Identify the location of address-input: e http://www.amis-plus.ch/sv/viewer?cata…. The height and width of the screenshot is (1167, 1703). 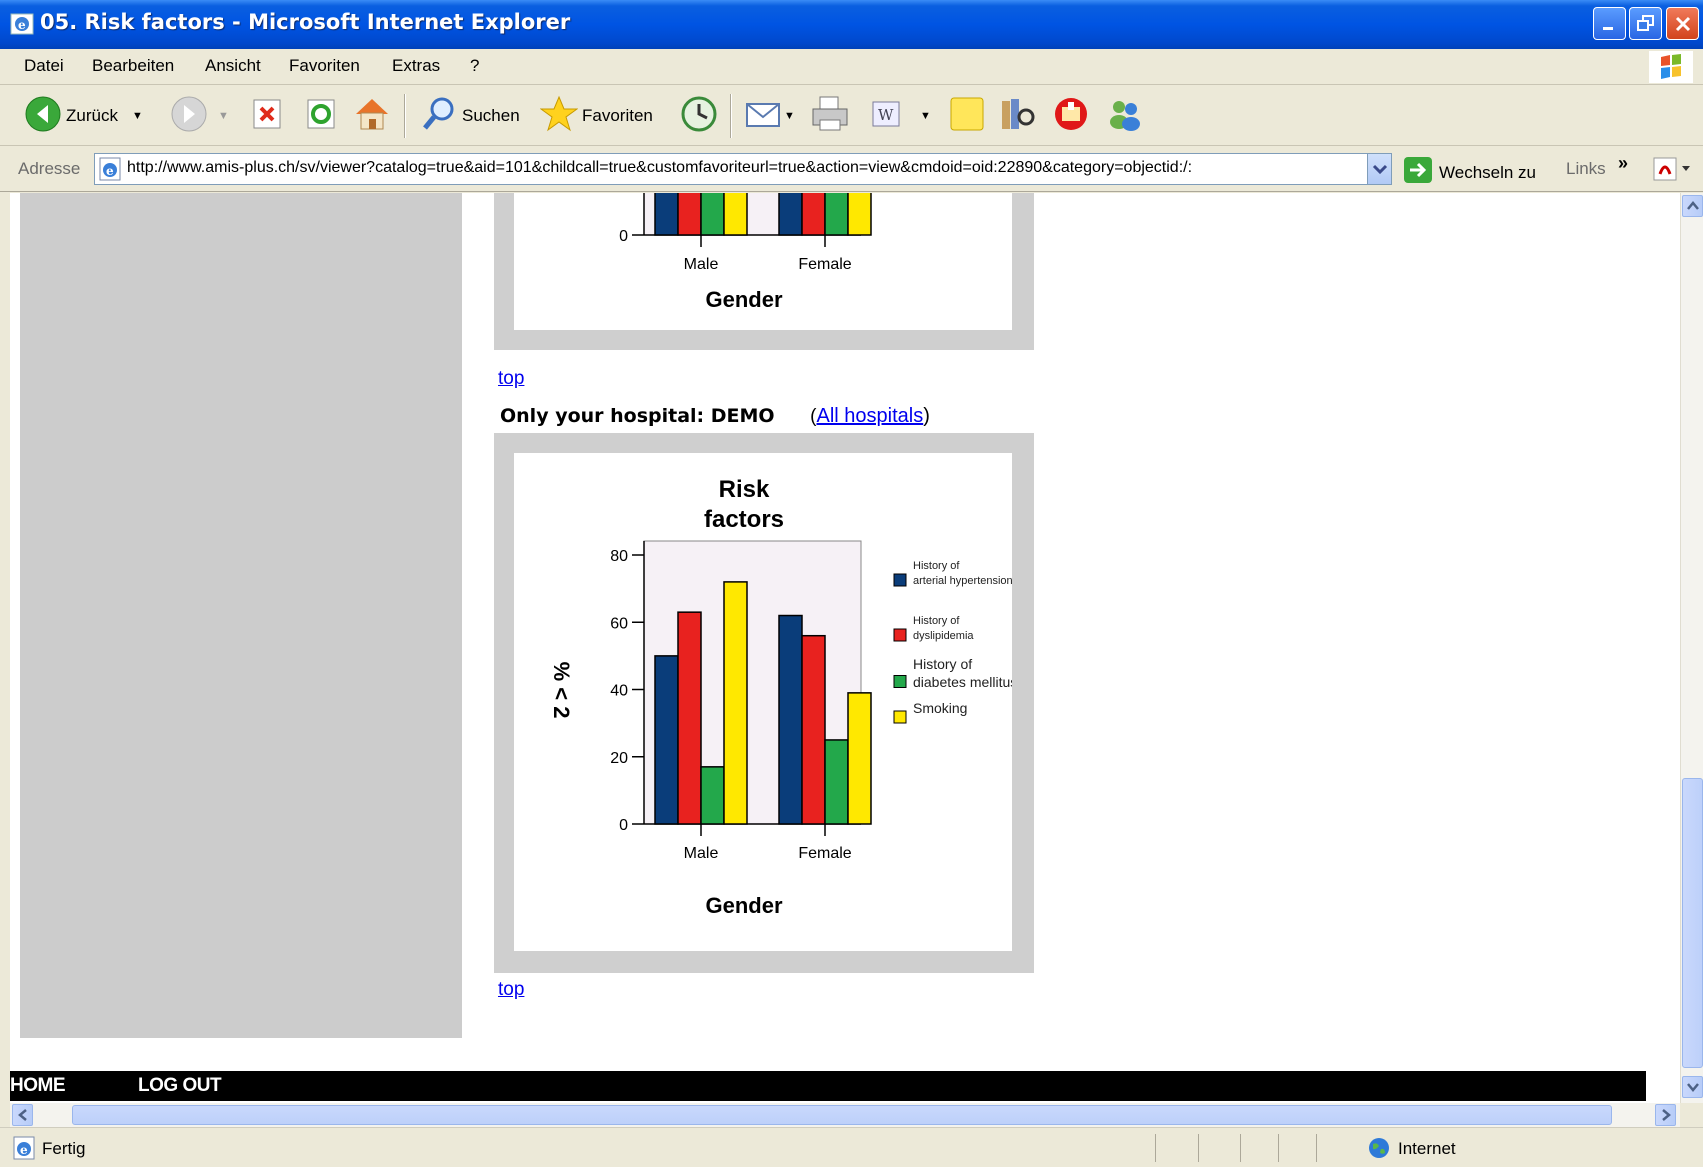
(743, 169).